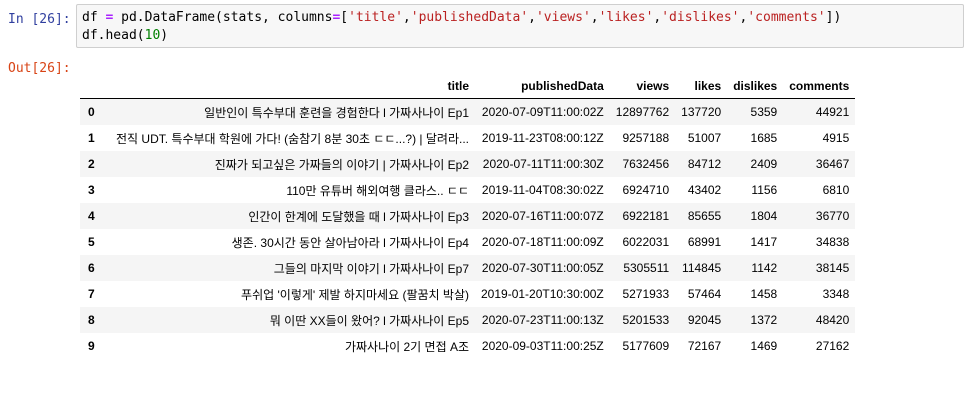 The height and width of the screenshot is (412, 966). Describe the element at coordinates (702, 268) in the screenshot. I see `cell-likes: 114845` at that location.